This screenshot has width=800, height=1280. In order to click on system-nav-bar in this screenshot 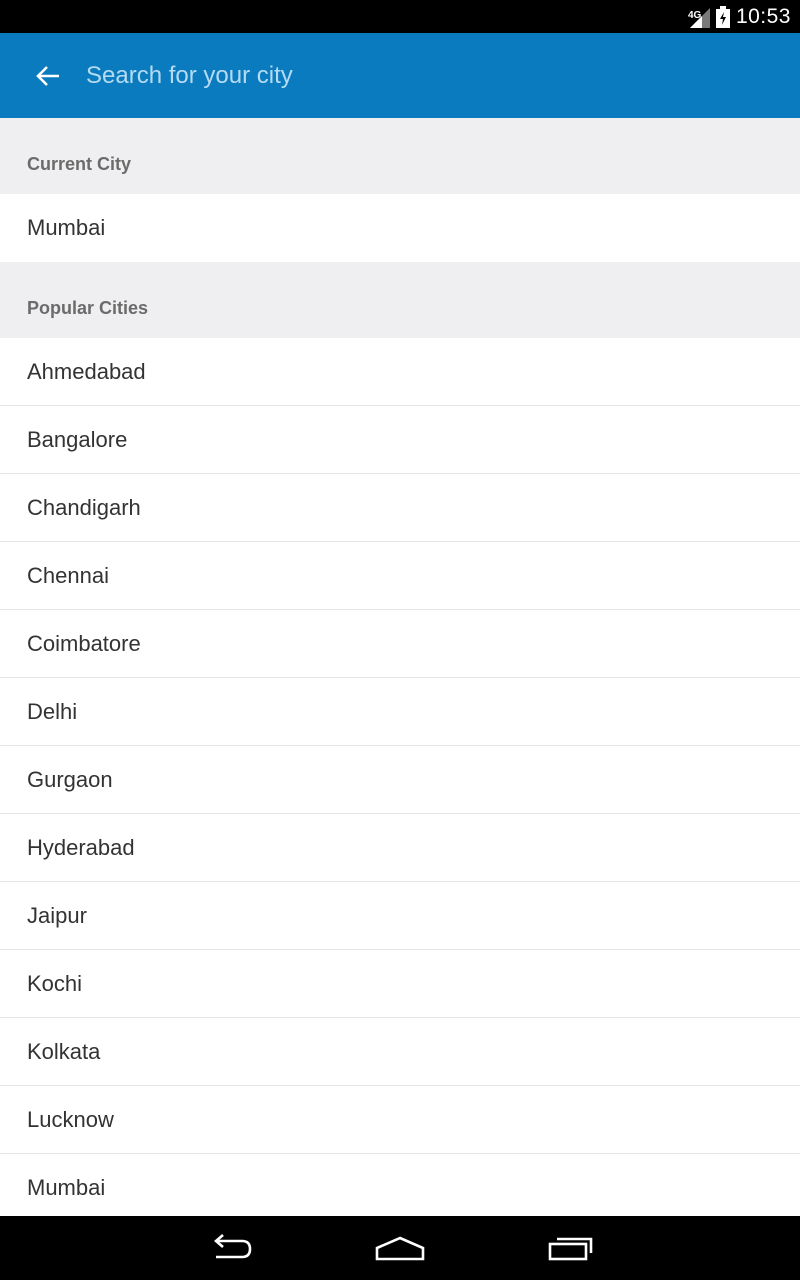, I will do `click(400, 1248)`.